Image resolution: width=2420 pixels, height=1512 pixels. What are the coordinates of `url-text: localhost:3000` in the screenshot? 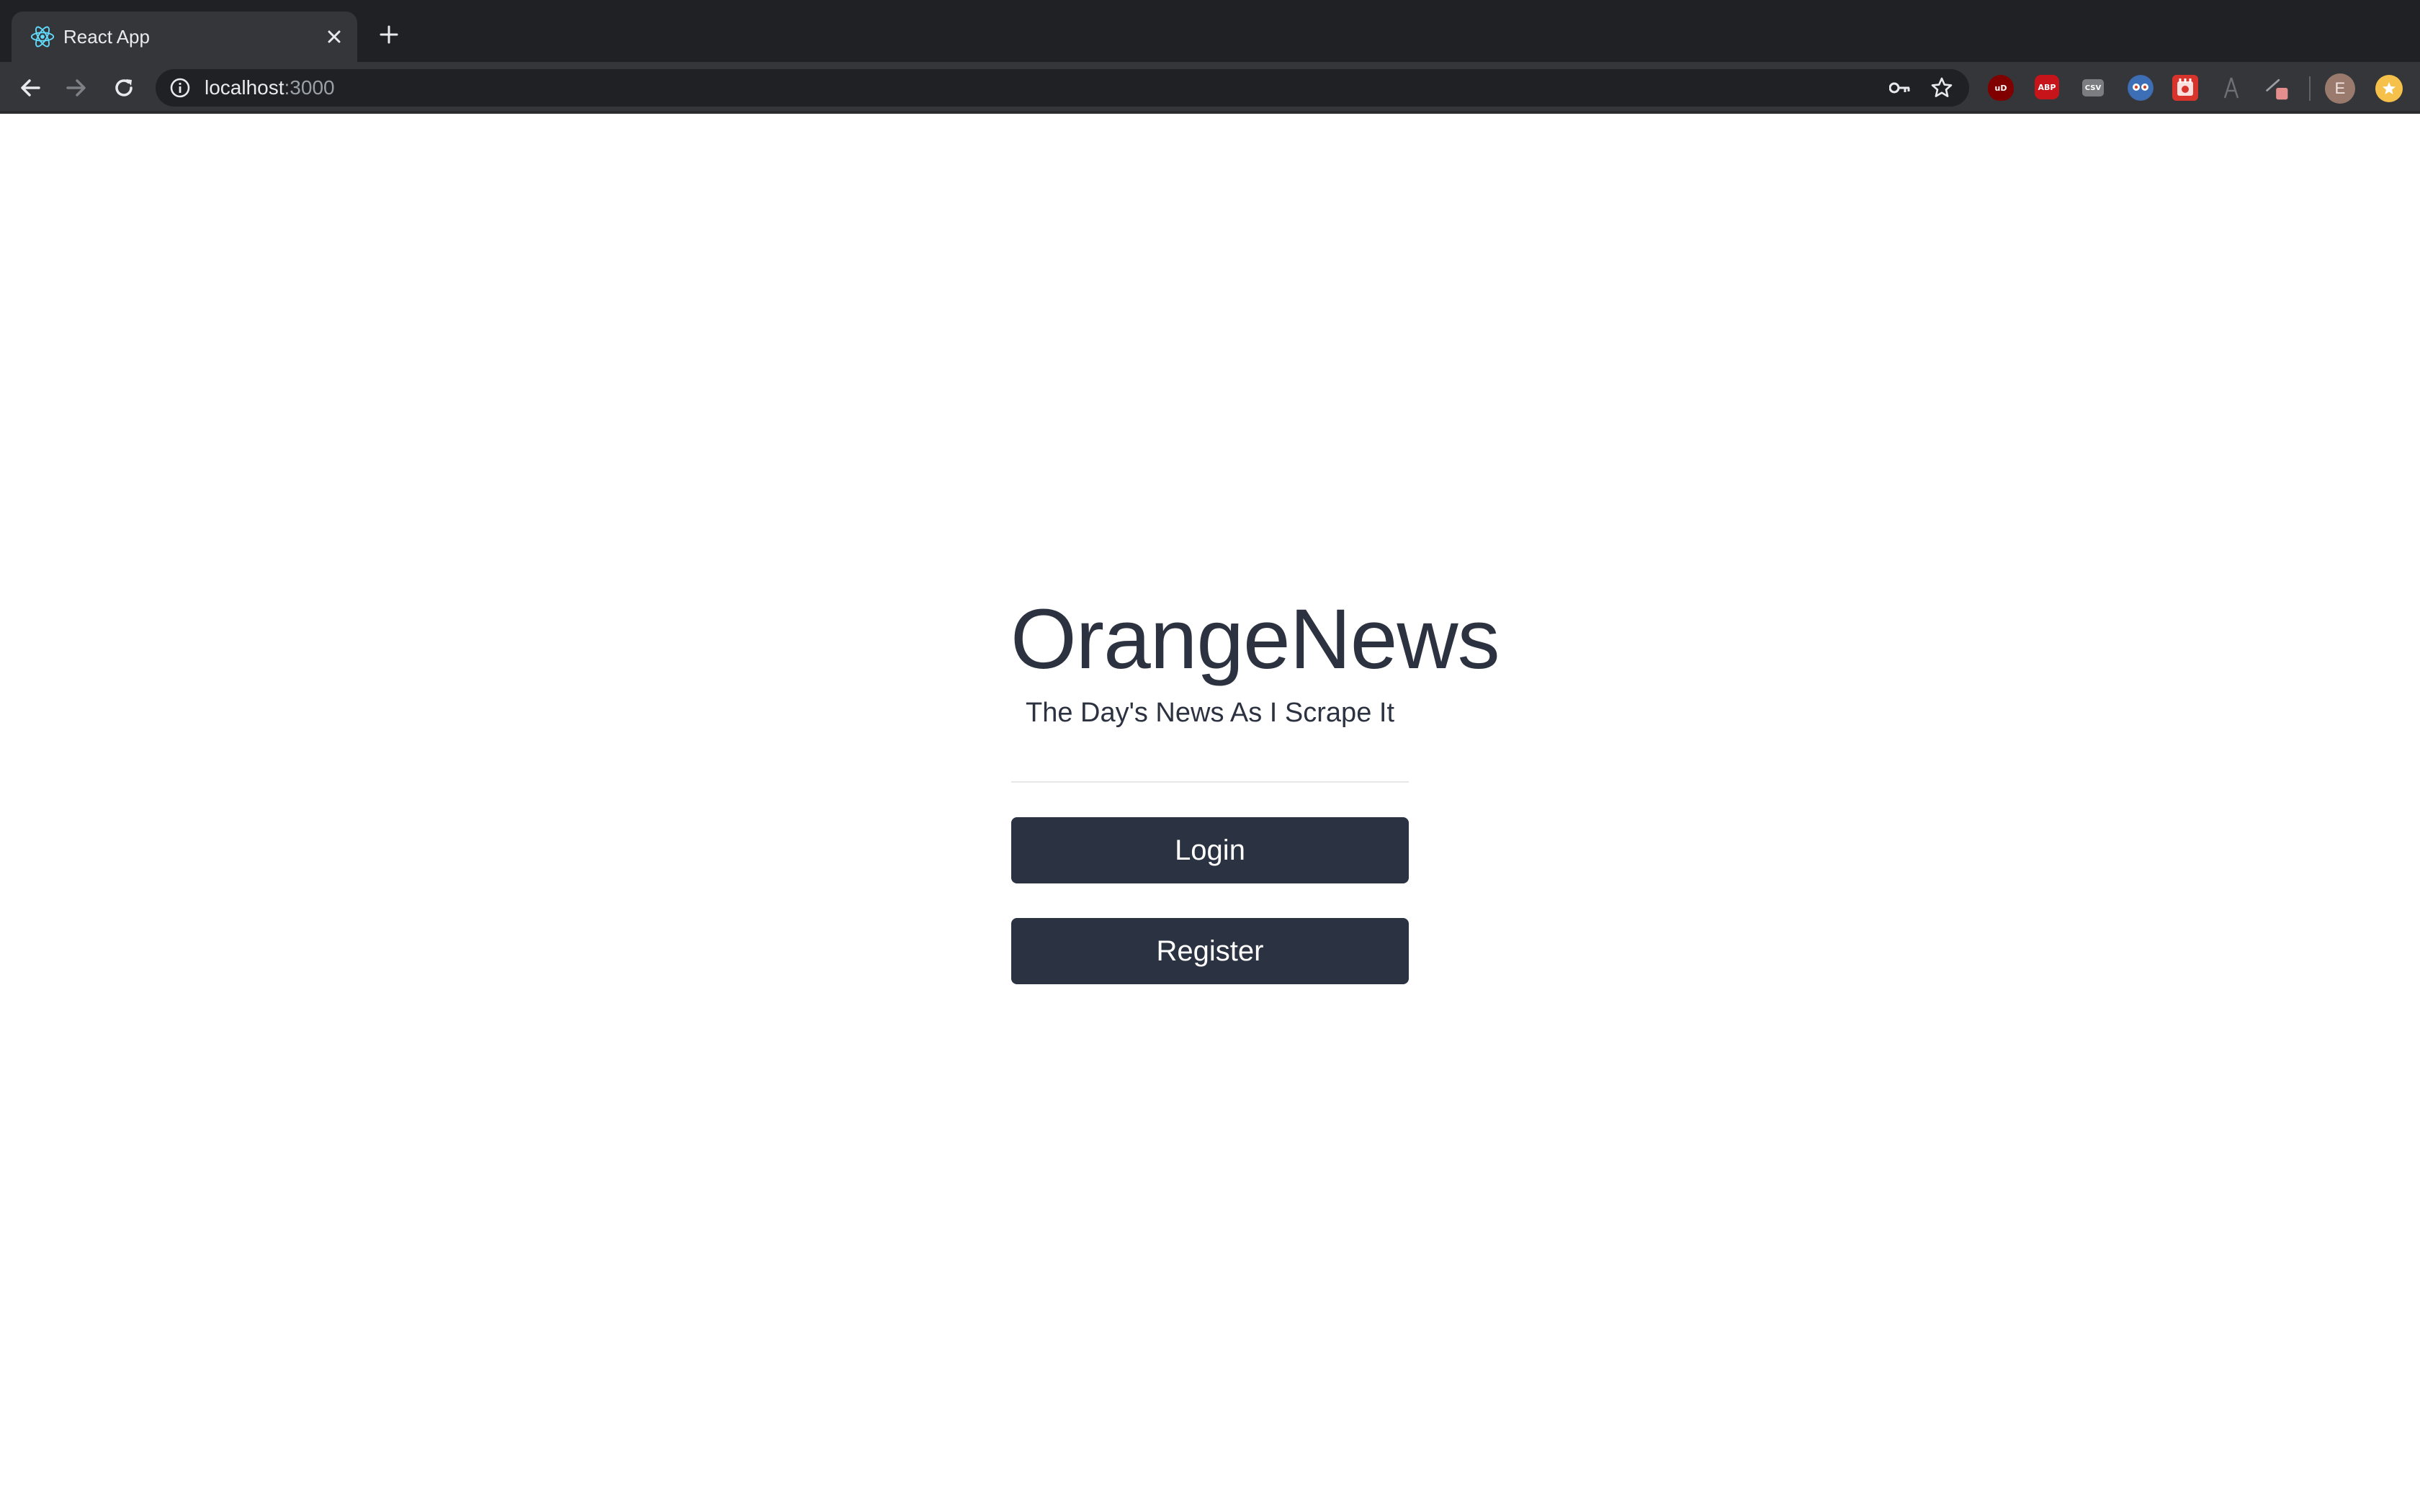 It's located at (270, 88).